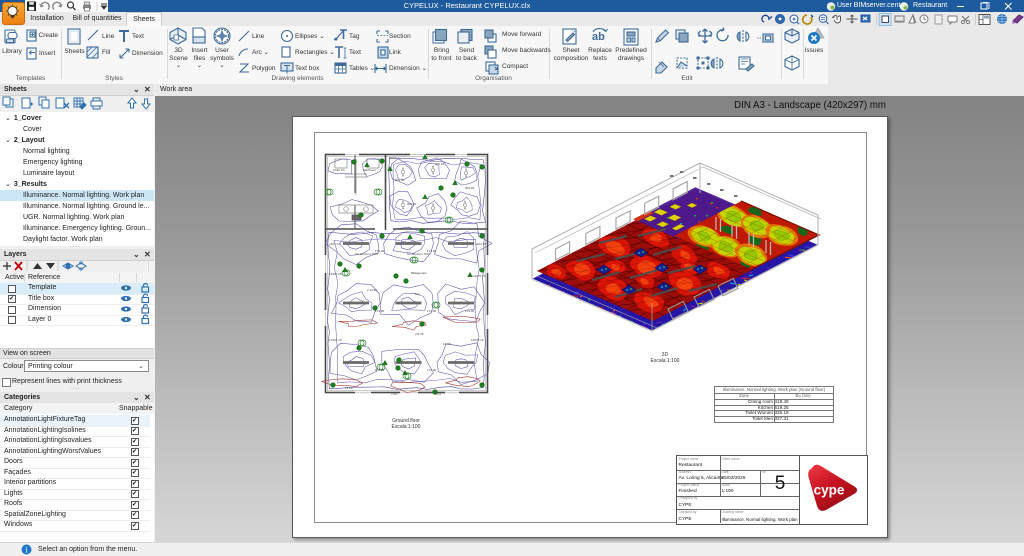 The image size is (1024, 556). What do you see at coordinates (335, 340) in the screenshot?
I see `svg-text: 17004.70` at bounding box center [335, 340].